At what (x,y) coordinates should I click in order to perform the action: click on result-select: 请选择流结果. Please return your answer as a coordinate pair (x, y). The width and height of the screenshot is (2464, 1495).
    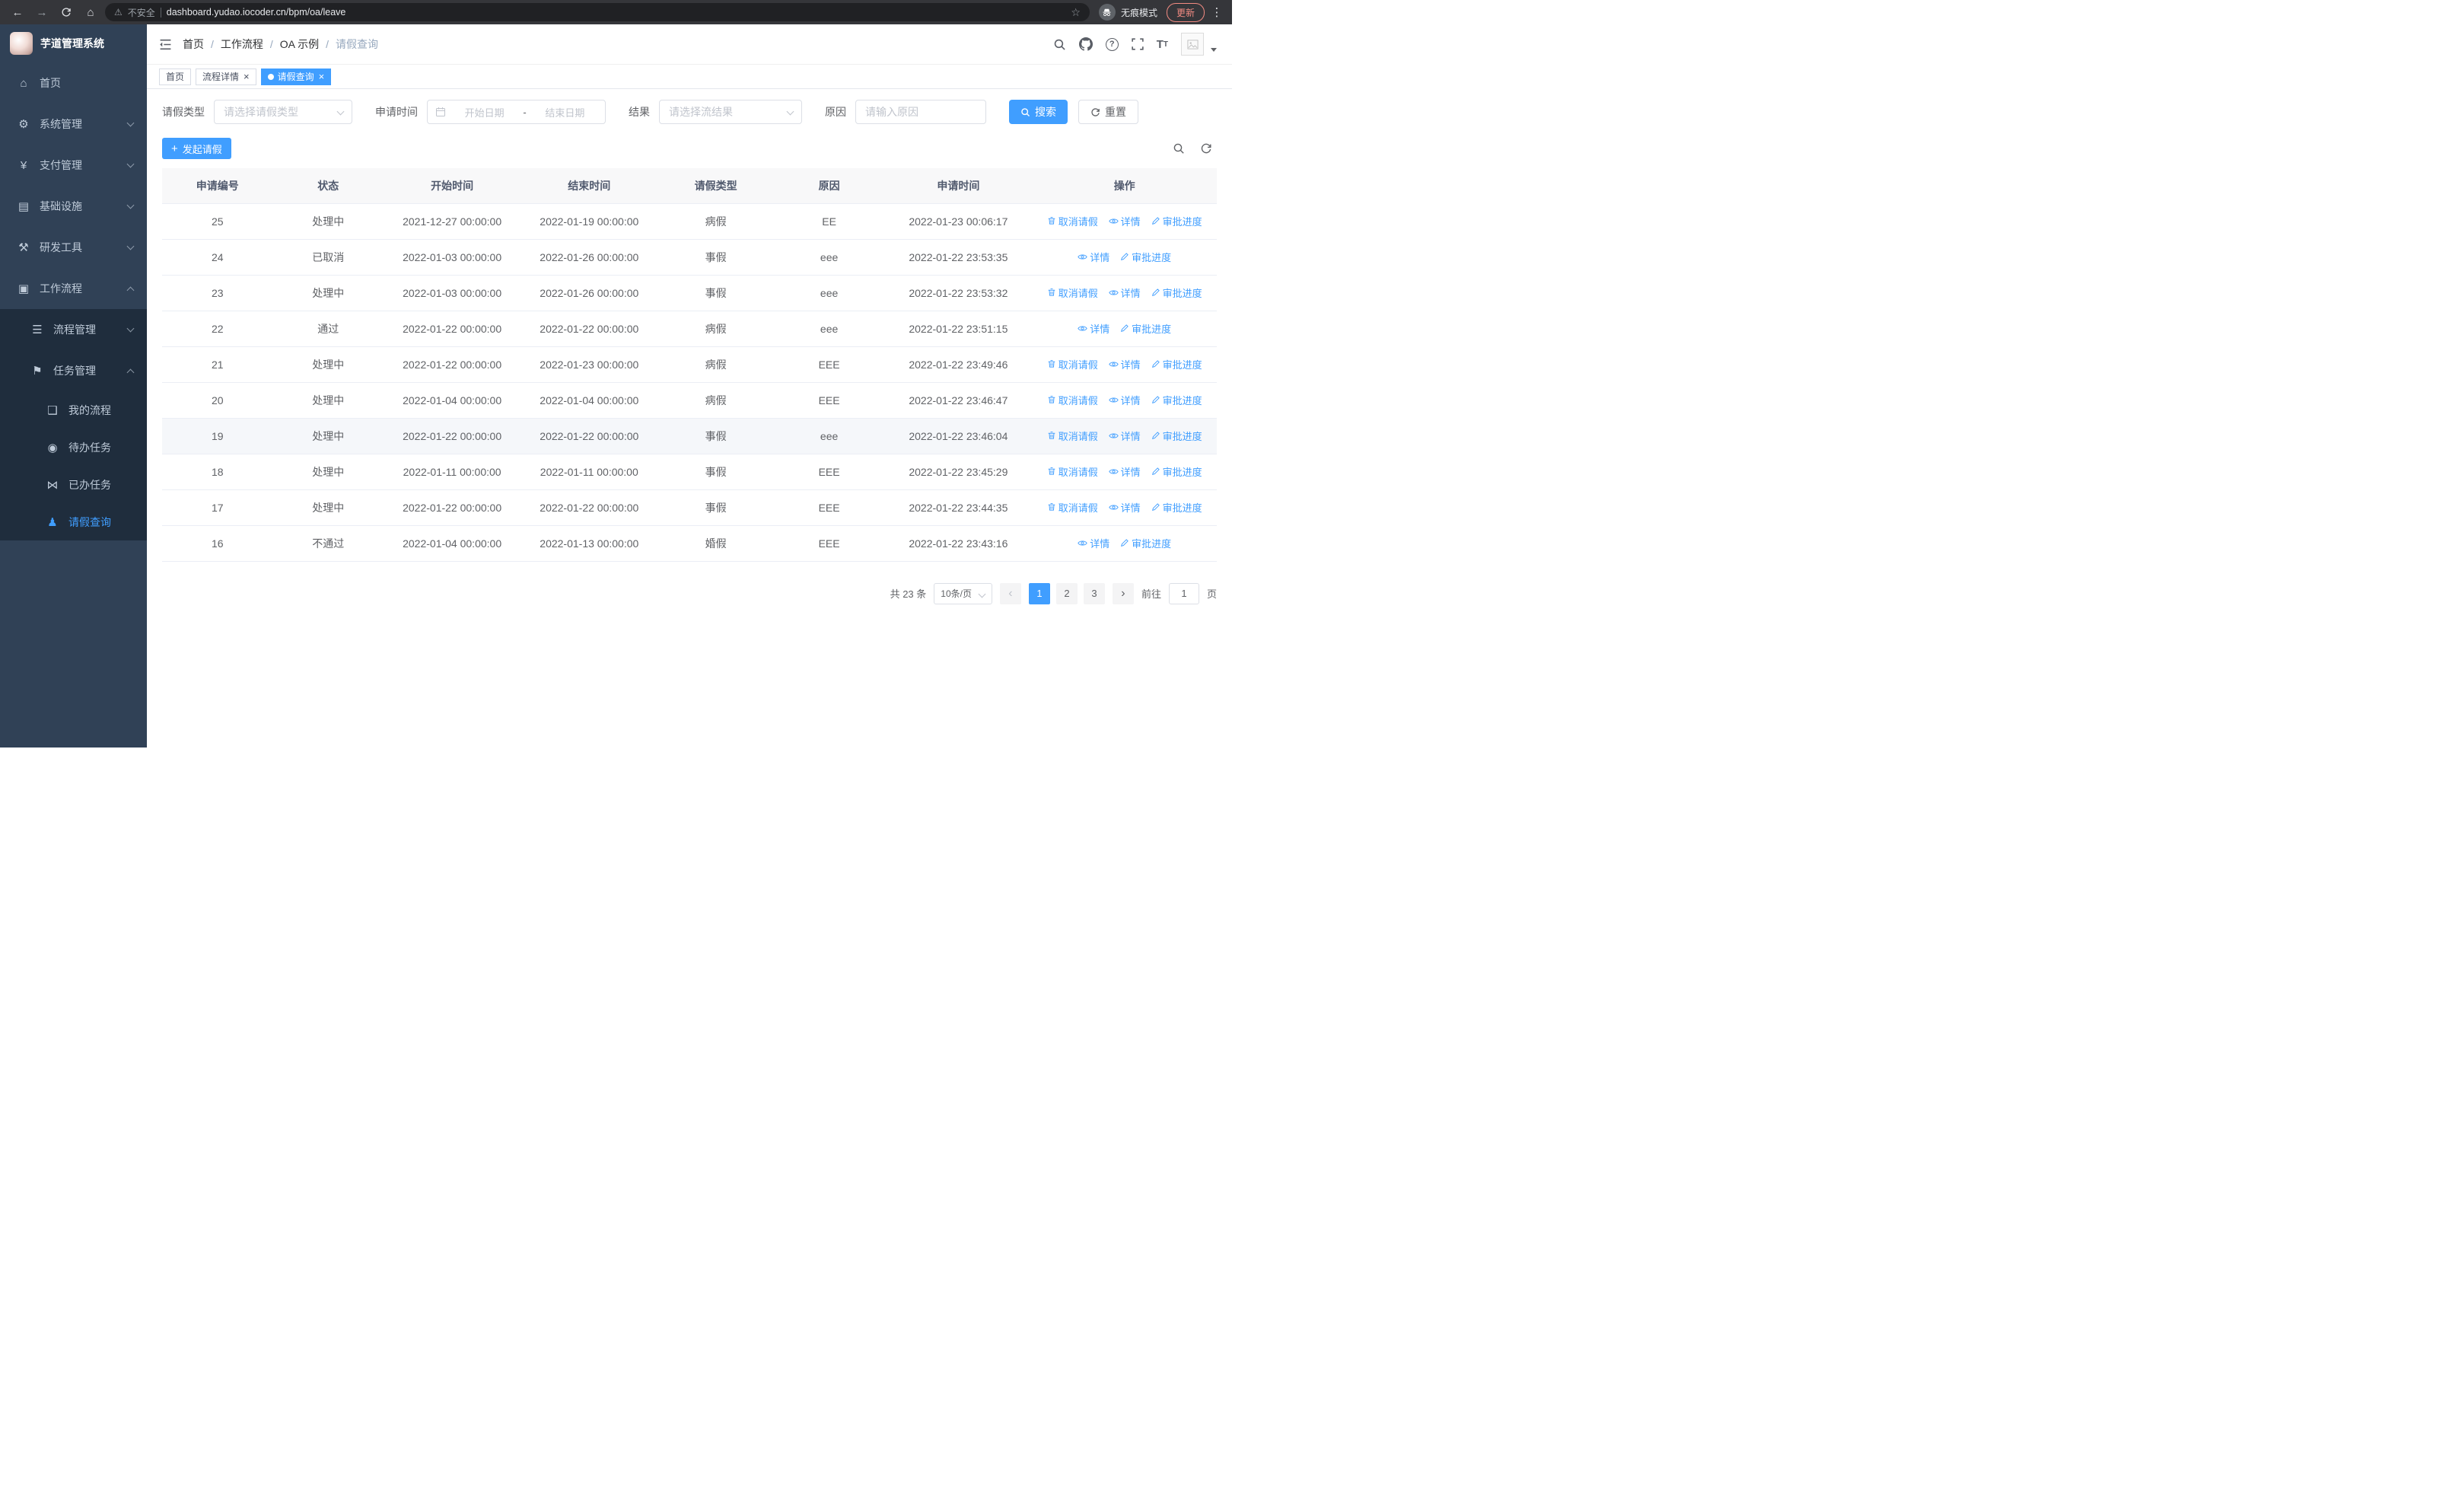
    Looking at the image, I should click on (730, 112).